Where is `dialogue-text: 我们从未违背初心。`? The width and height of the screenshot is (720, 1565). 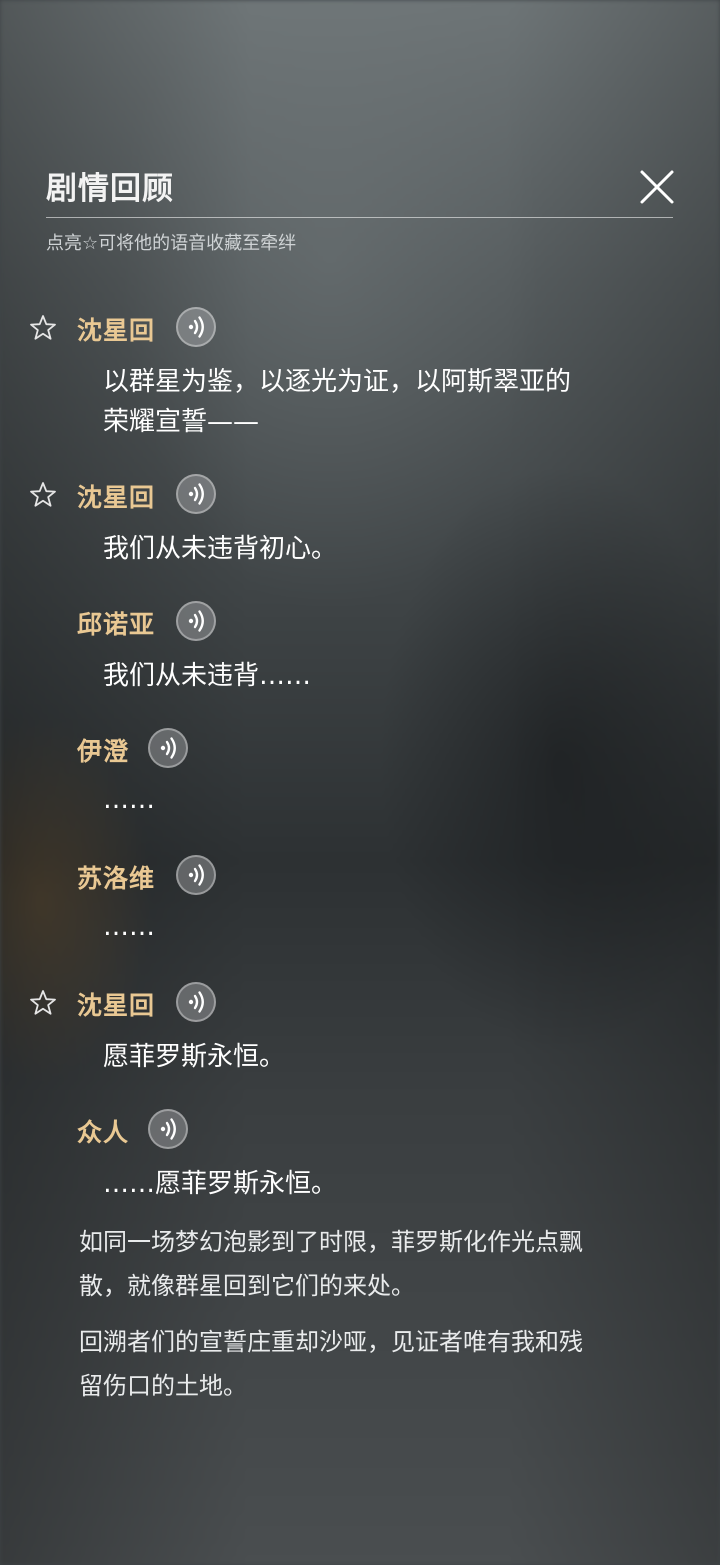
dialogue-text: 我们从未违背初心。 is located at coordinates (220, 549).